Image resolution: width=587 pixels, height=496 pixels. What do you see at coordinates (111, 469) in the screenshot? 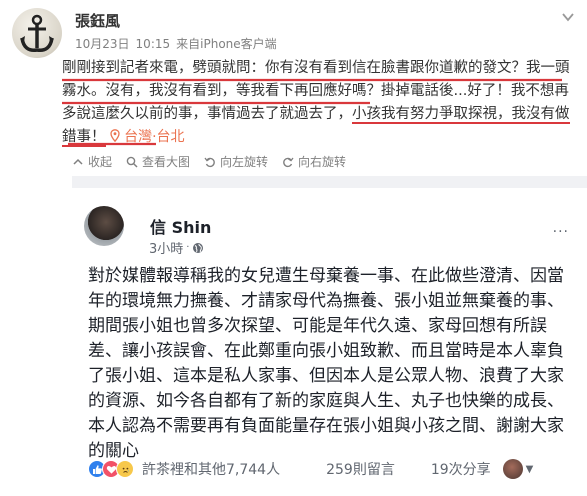
I see `reaction-icons` at bounding box center [111, 469].